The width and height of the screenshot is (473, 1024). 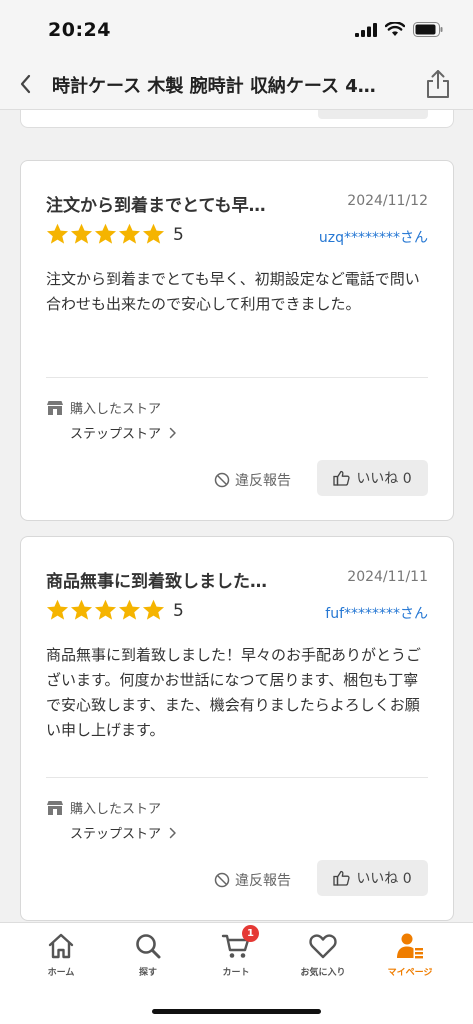 What do you see at coordinates (79, 30) in the screenshot?
I see `status-time: 20:24` at bounding box center [79, 30].